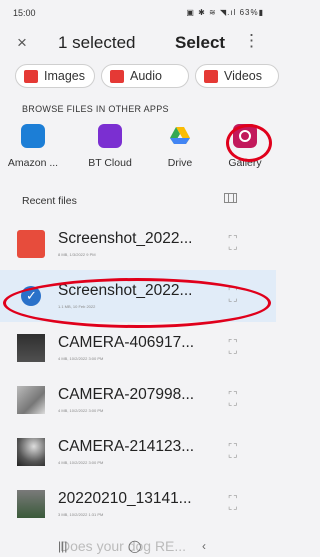 The image size is (320, 557). I want to click on grid-view-icon, so click(230, 198).